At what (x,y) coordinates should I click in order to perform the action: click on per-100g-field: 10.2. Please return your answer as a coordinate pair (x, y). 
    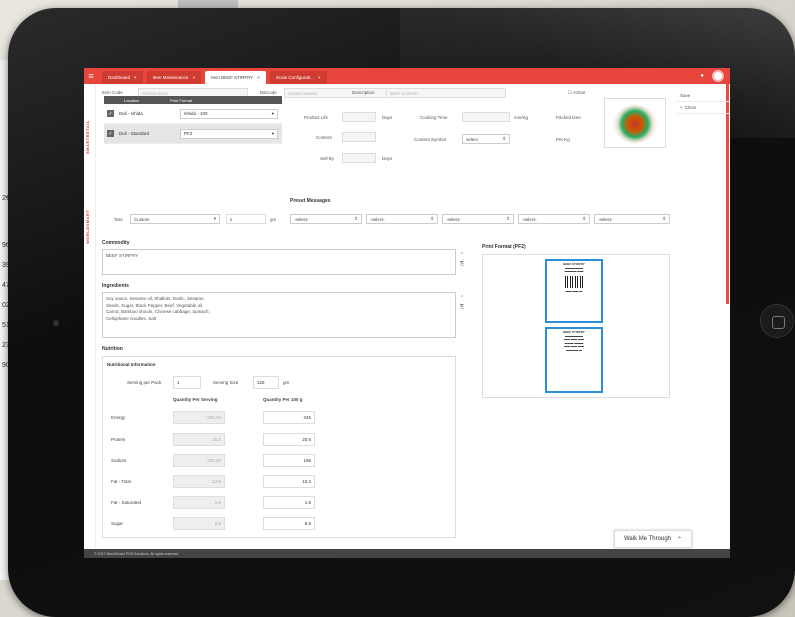
    Looking at the image, I should click on (289, 481).